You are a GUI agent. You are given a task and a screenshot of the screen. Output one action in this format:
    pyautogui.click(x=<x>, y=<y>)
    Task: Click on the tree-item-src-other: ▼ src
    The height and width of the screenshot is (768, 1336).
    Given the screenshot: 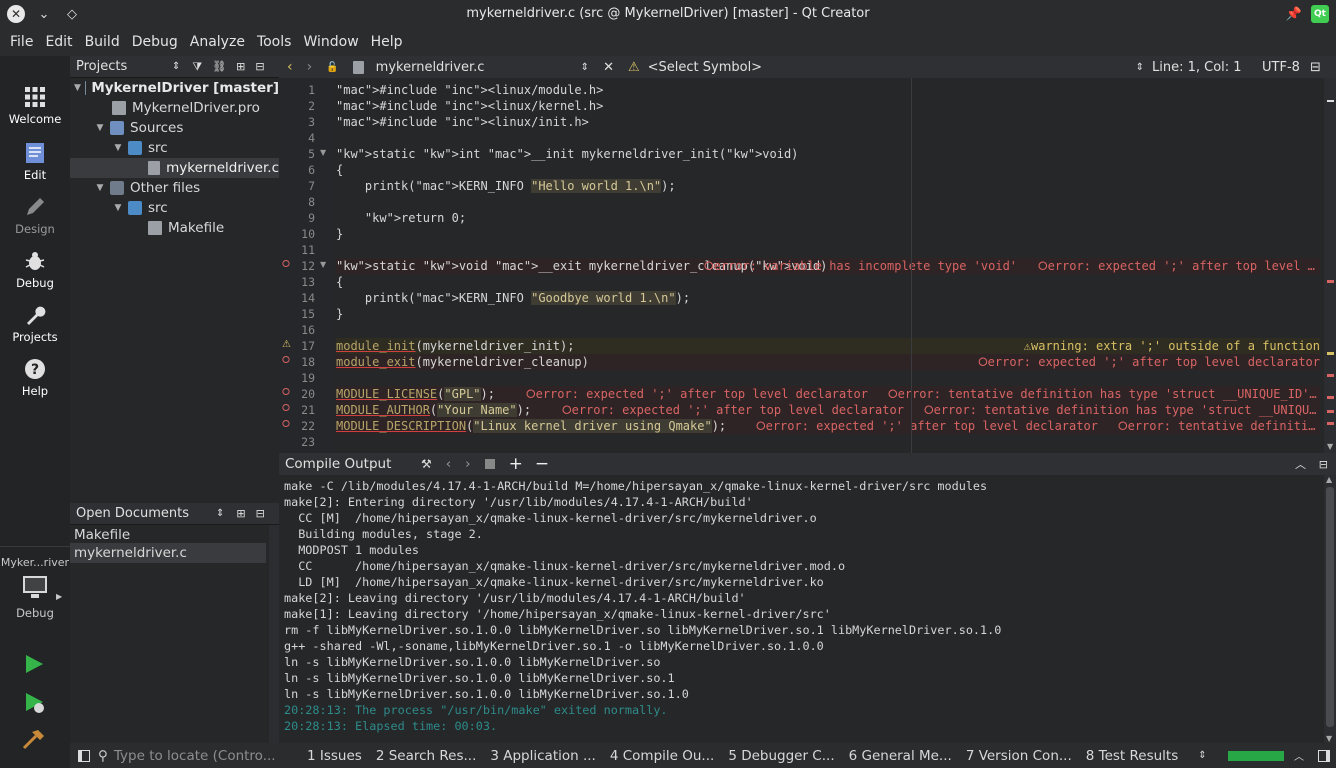 What is the action you would take?
    pyautogui.click(x=140, y=208)
    